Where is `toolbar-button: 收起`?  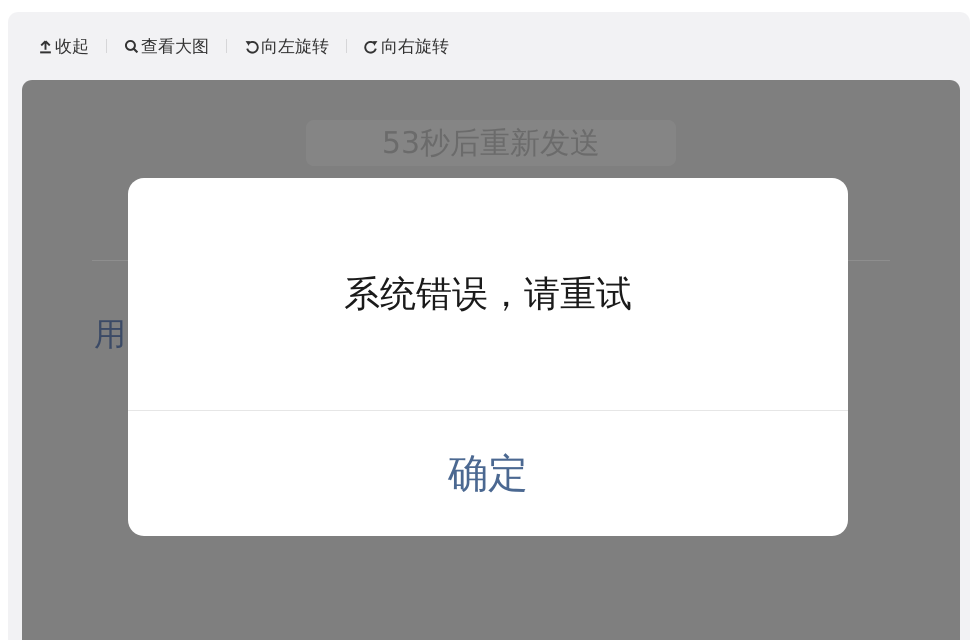 toolbar-button: 收起 is located at coordinates (63, 46).